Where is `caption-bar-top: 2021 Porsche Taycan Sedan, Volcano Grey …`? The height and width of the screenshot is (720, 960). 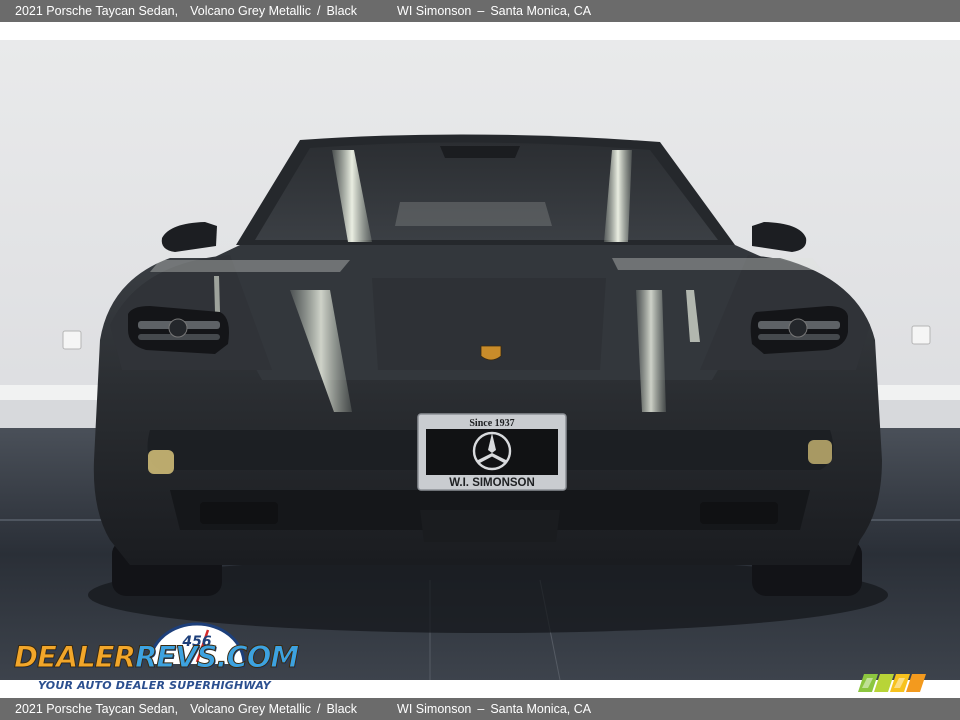 caption-bar-top: 2021 Porsche Taycan Sedan, Volcano Grey … is located at coordinates (480, 11).